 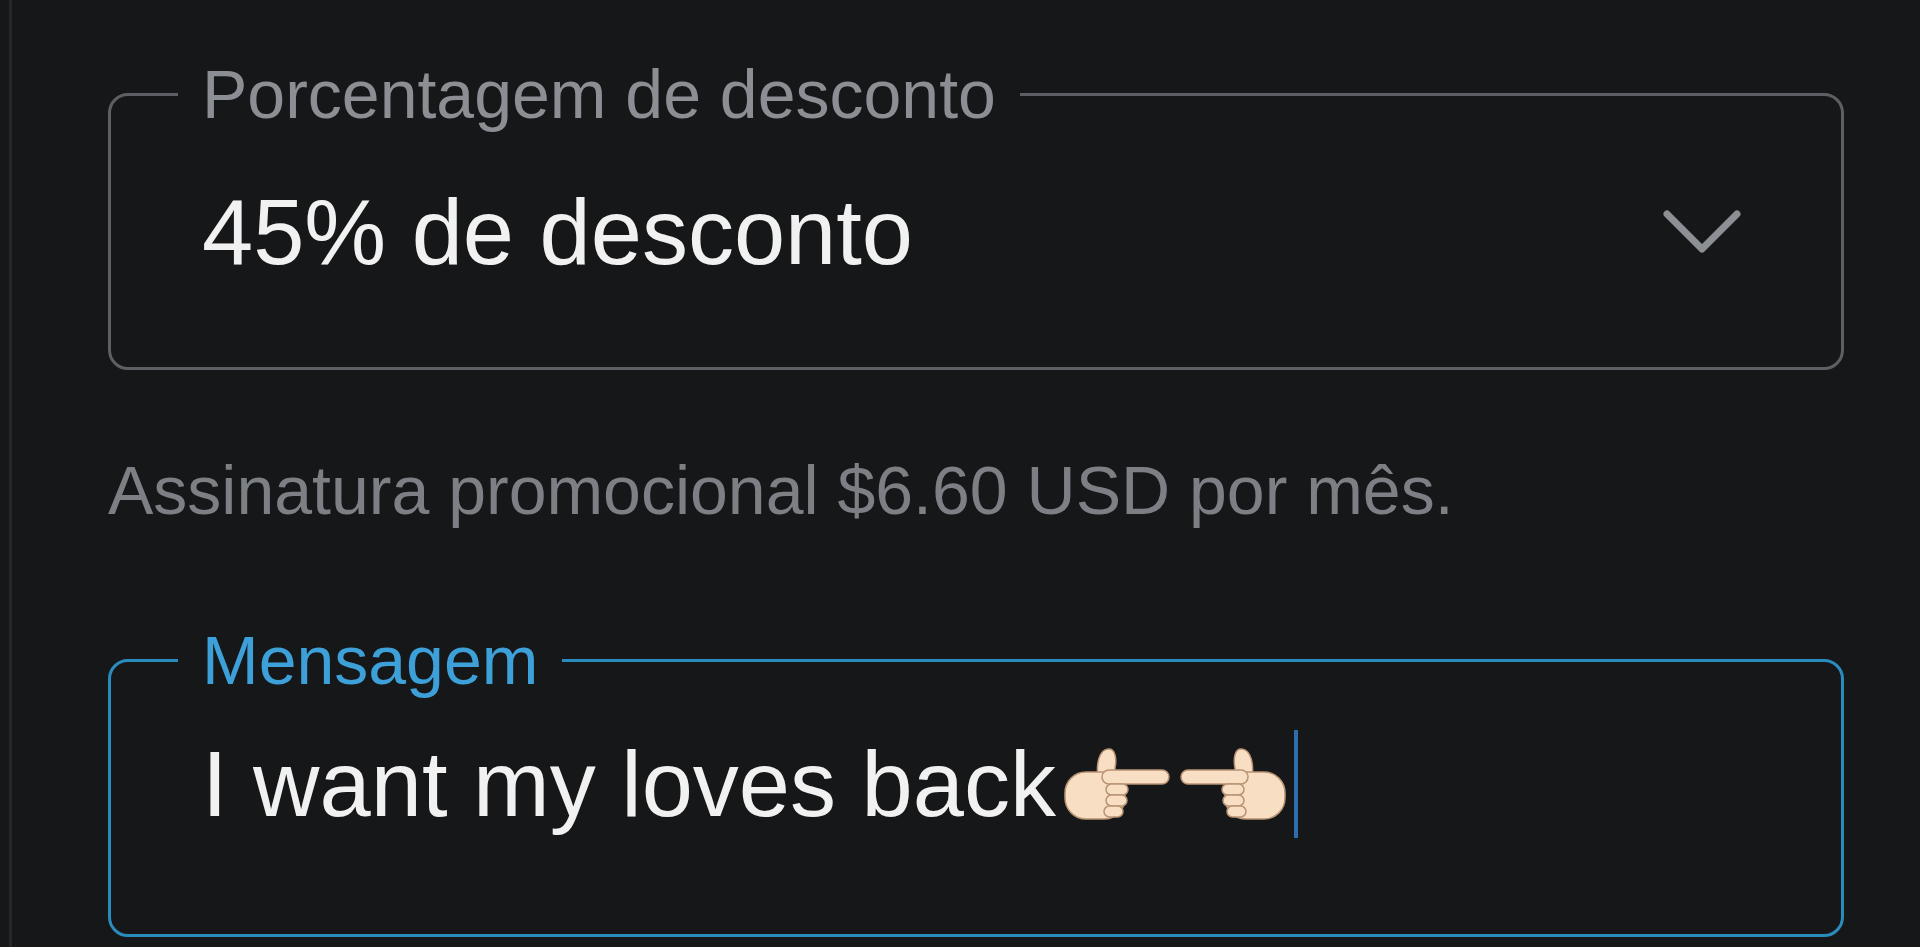 What do you see at coordinates (1116, 784) in the screenshot?
I see `pointing-right-hand-icon` at bounding box center [1116, 784].